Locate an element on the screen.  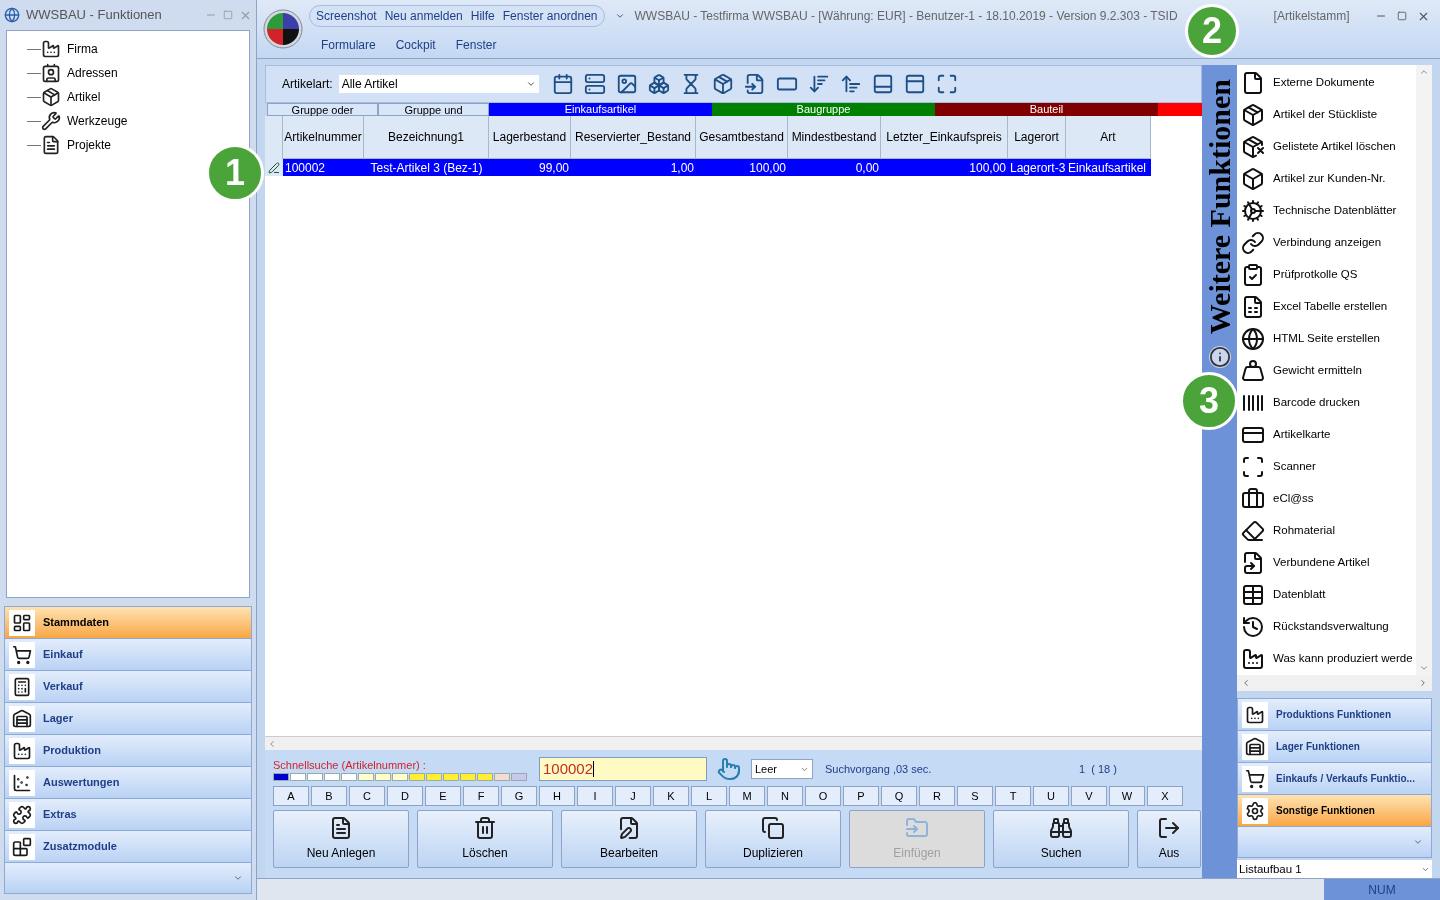
letter-button: V is located at coordinates (1089, 796).